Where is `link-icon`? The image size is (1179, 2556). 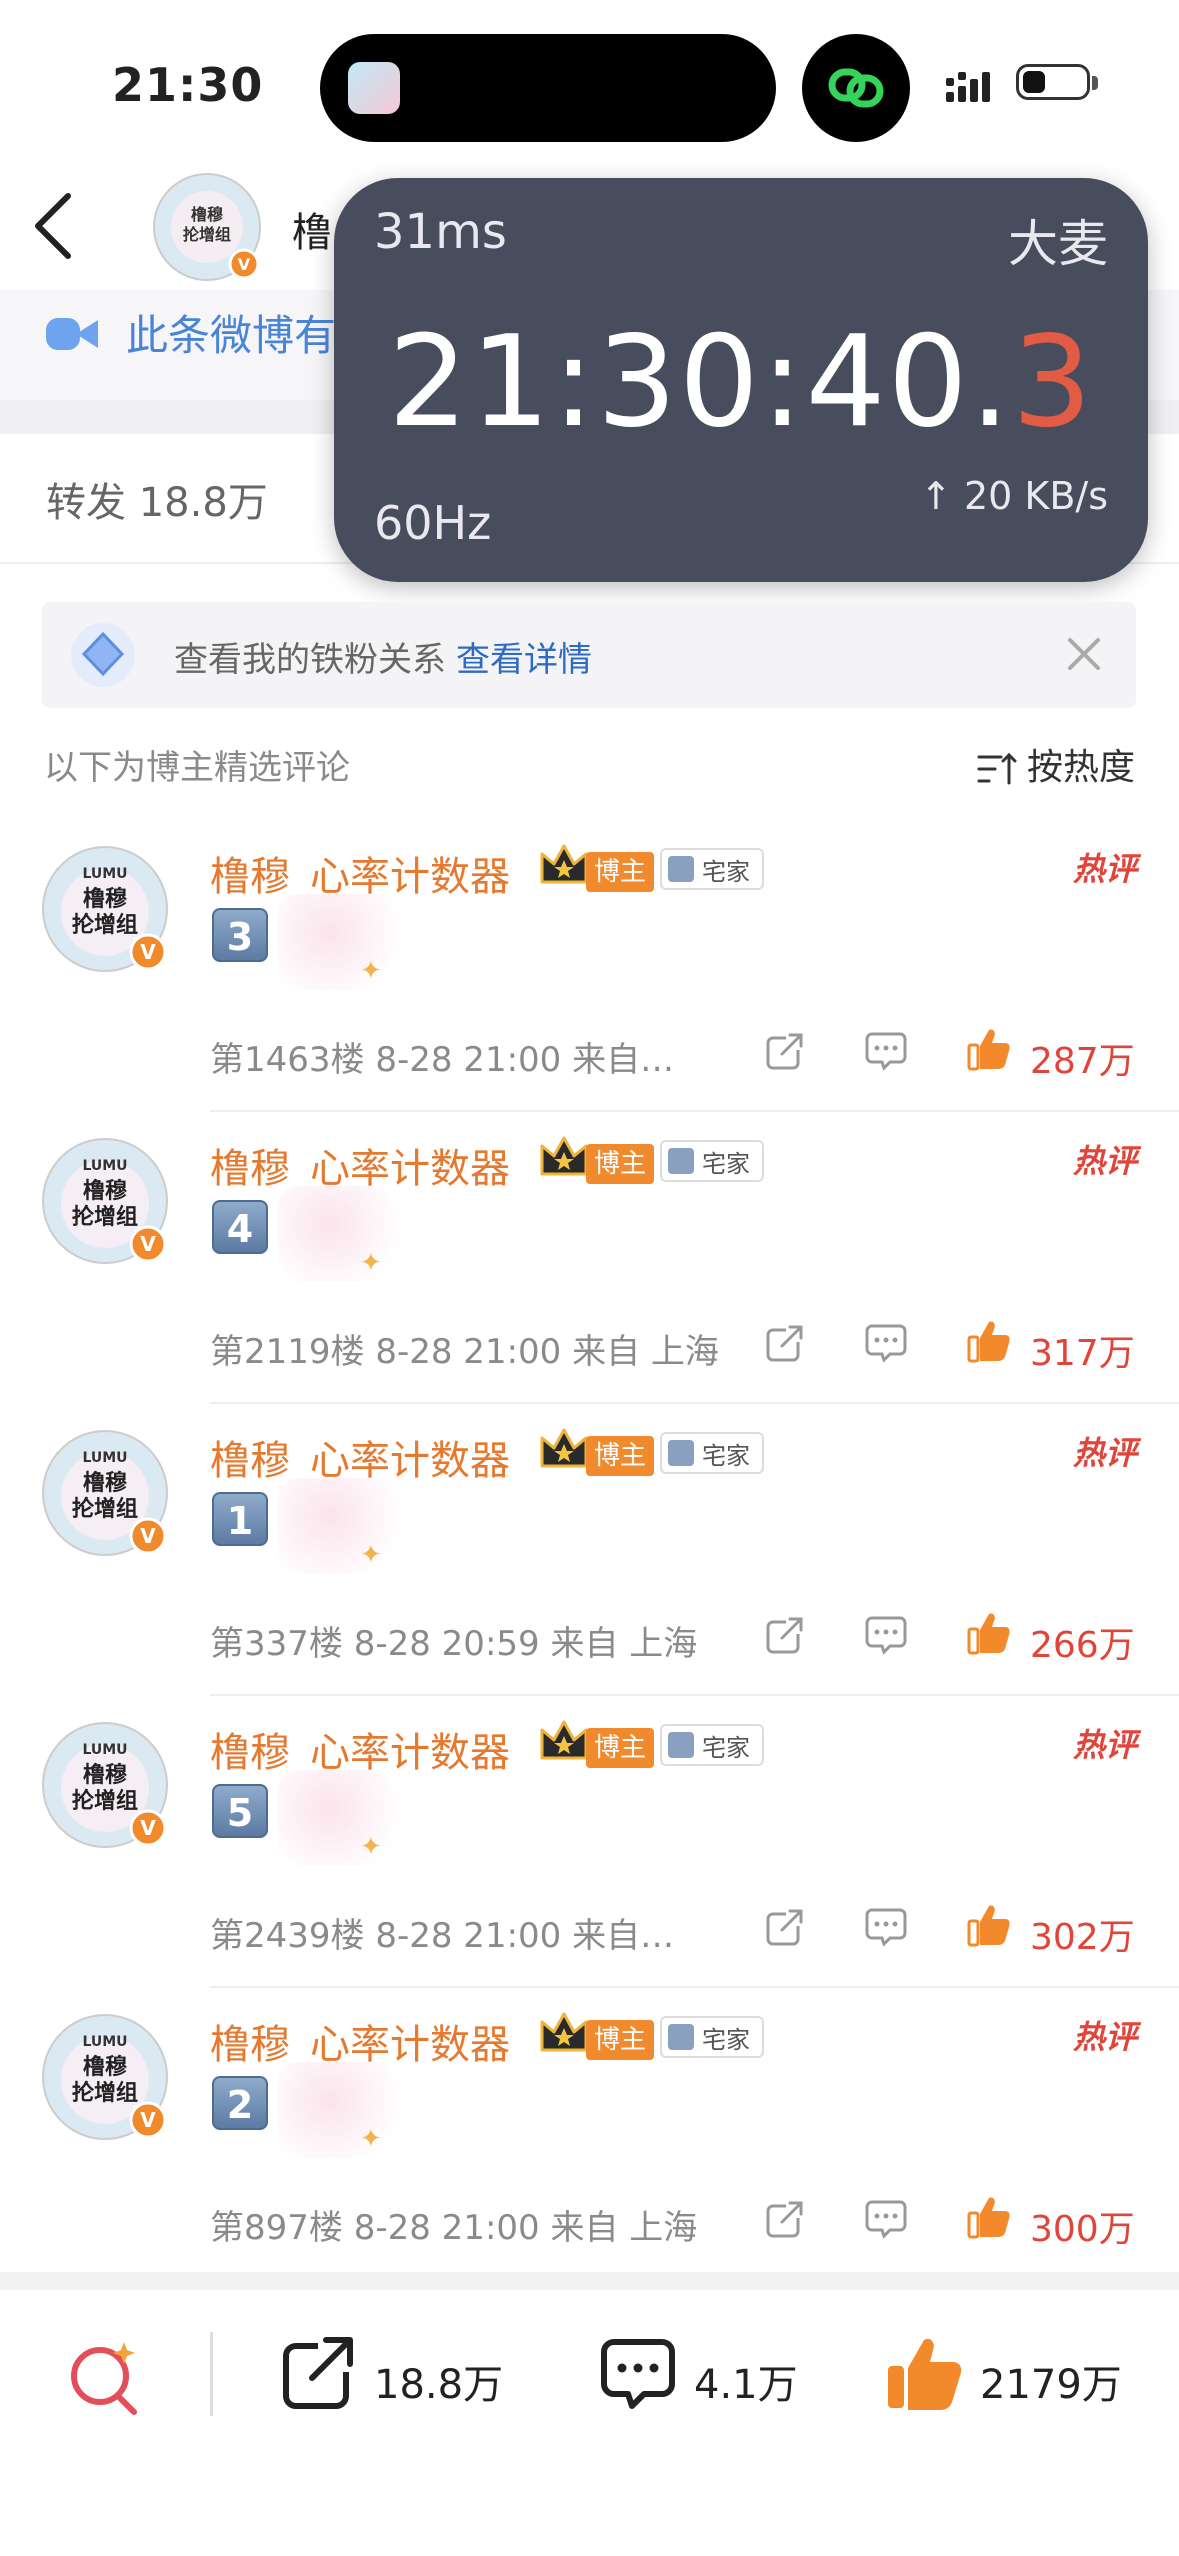
link-icon is located at coordinates (856, 88).